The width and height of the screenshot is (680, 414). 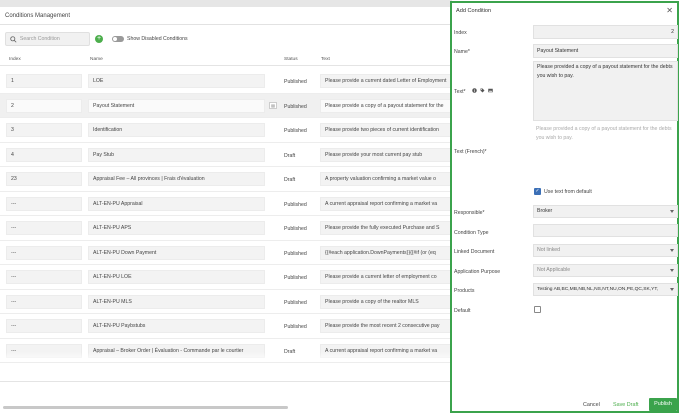 I want to click on close-icon: ✕, so click(x=669, y=10).